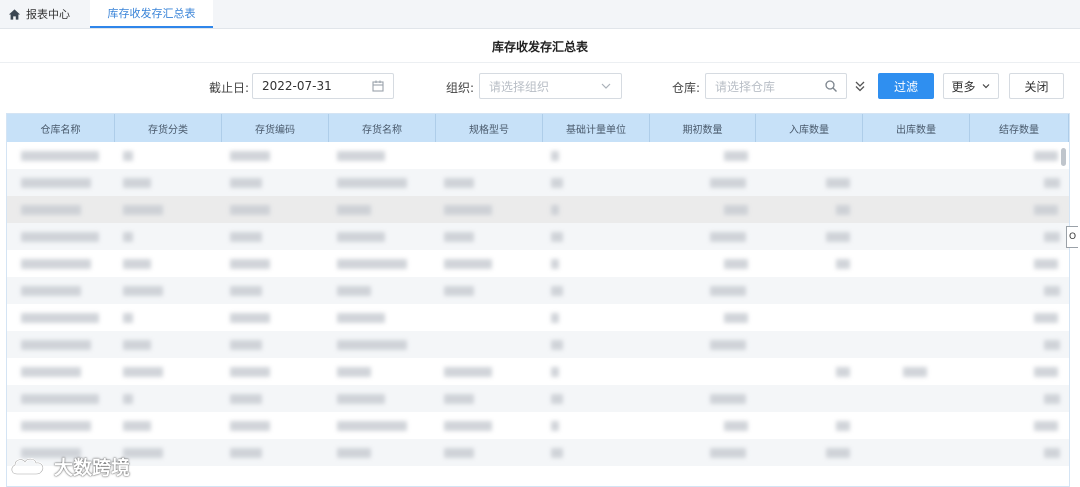 Image resolution: width=1080 pixels, height=487 pixels. I want to click on column-header: 出库数量, so click(916, 128).